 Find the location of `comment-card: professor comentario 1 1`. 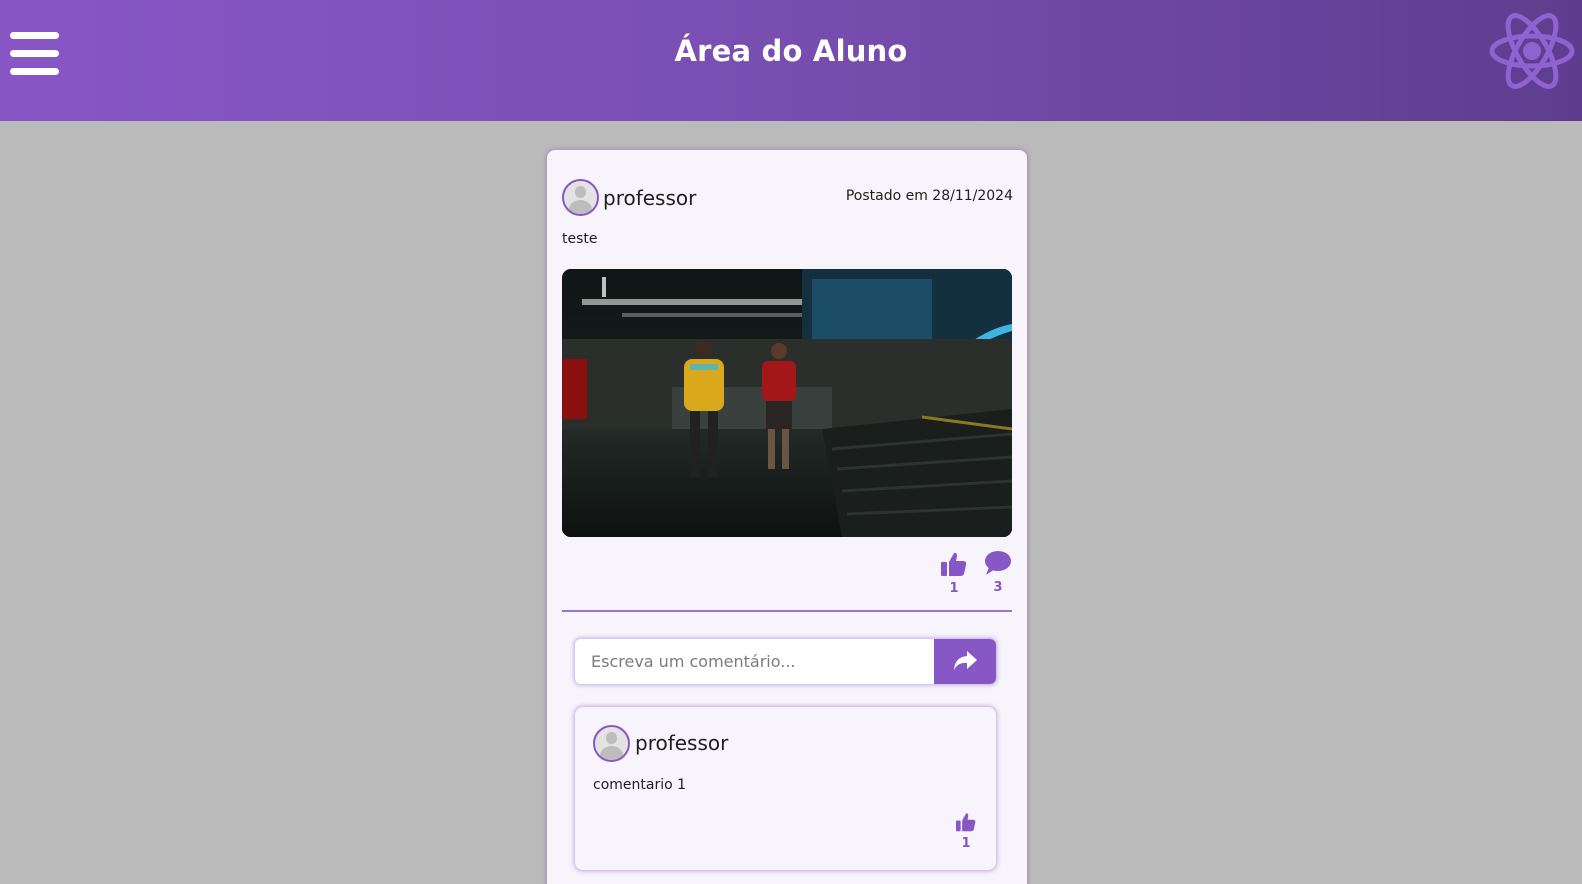

comment-card: professor comentario 1 1 is located at coordinates (785, 788).